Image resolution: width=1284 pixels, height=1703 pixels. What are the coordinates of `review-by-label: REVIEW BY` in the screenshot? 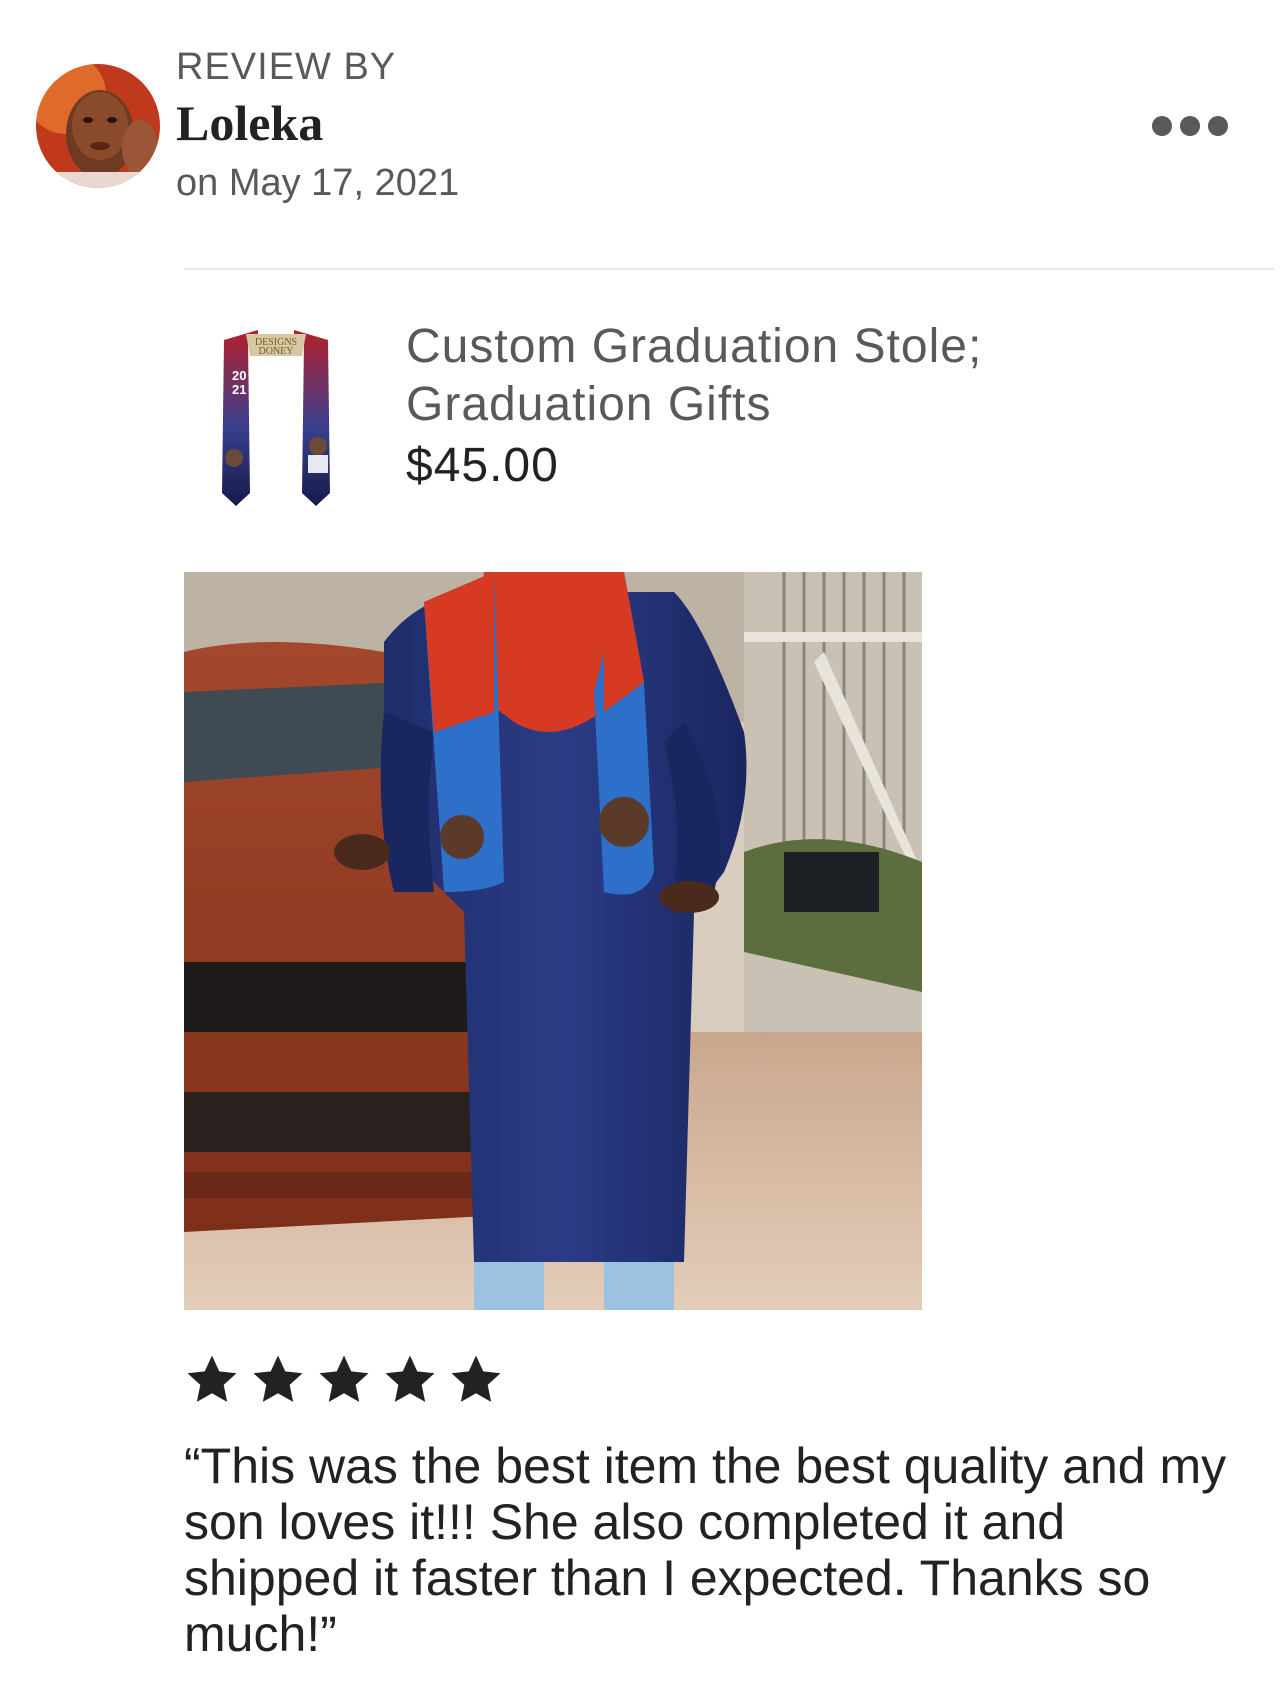 It's located at (286, 67).